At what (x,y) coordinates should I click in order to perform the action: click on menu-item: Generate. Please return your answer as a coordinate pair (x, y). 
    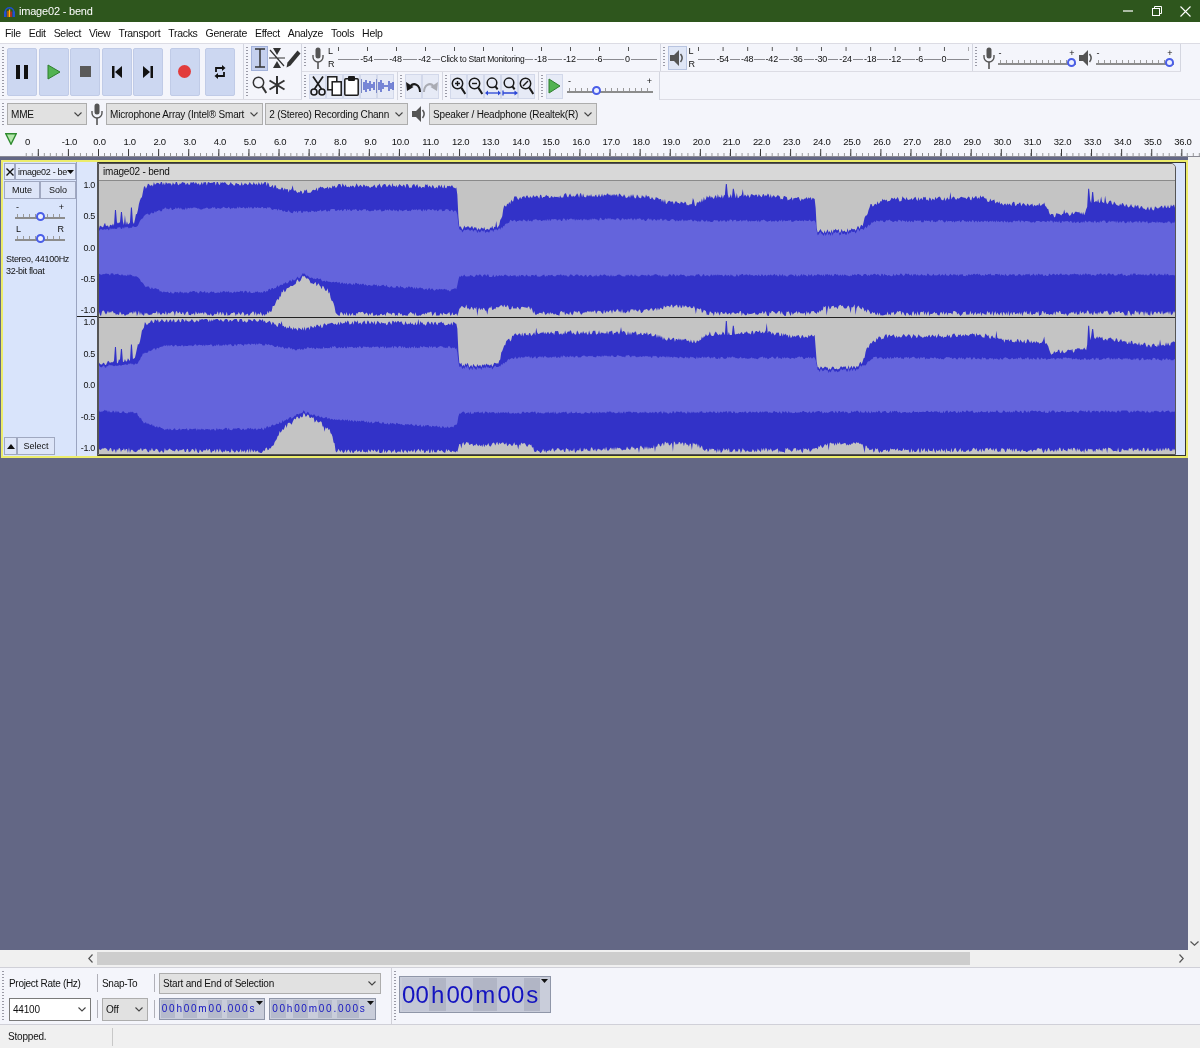
    Looking at the image, I should click on (226, 32).